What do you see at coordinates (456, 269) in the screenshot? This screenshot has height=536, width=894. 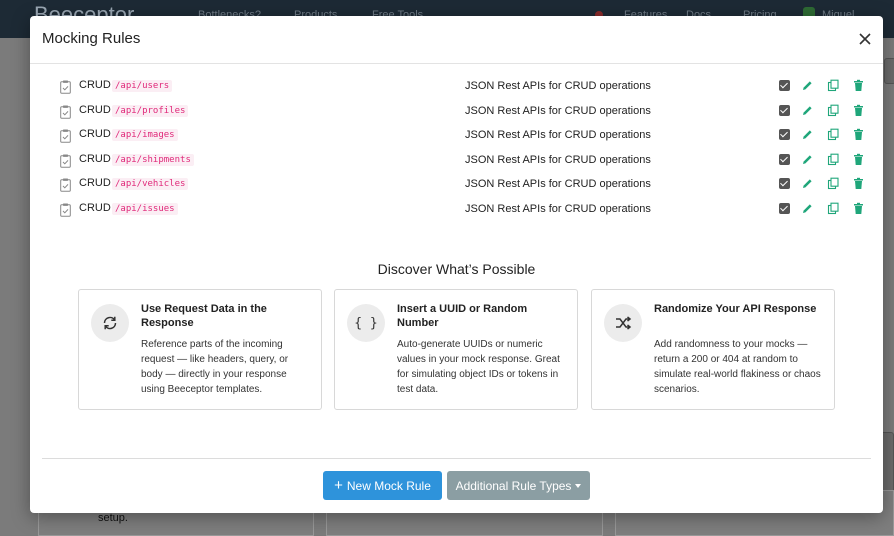 I see `discover-title: Discover What’s Possible` at bounding box center [456, 269].